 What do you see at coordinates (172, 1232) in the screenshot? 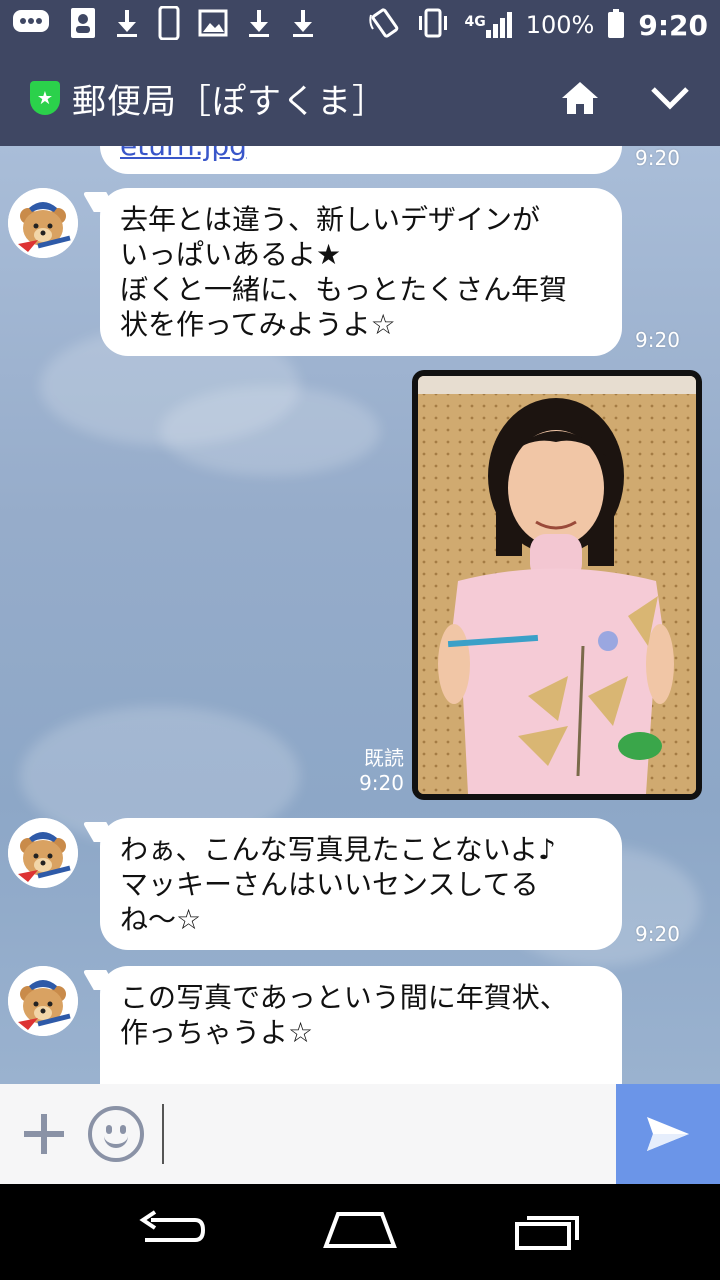
I see `back-icon` at bounding box center [172, 1232].